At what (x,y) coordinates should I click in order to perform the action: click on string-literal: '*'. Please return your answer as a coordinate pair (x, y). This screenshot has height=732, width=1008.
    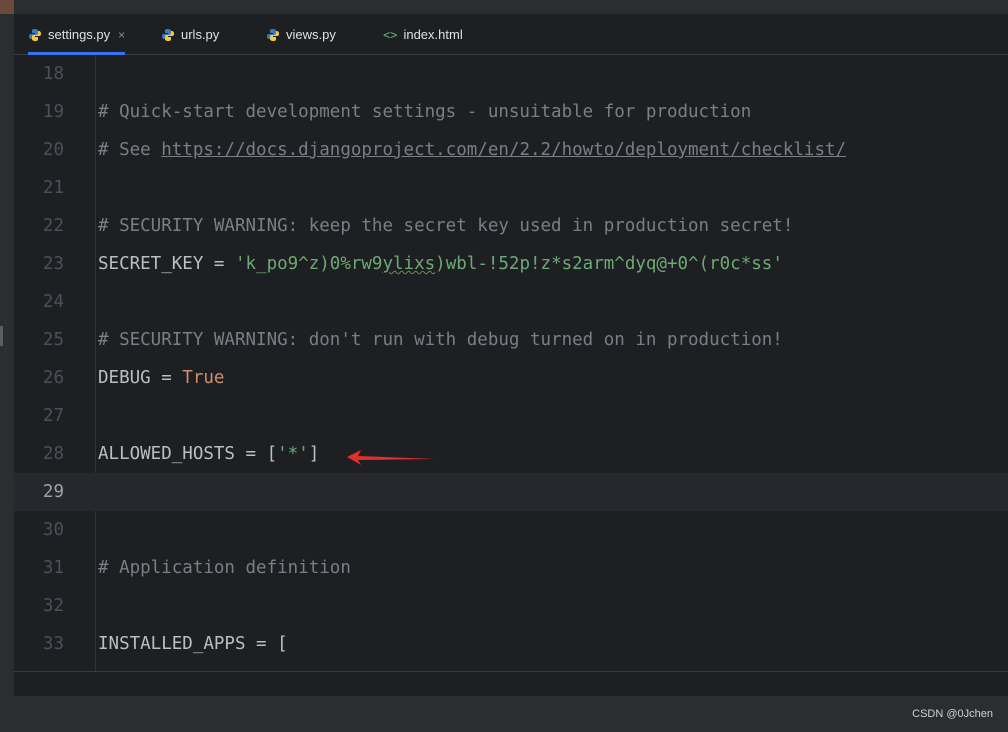
    Looking at the image, I should click on (293, 454).